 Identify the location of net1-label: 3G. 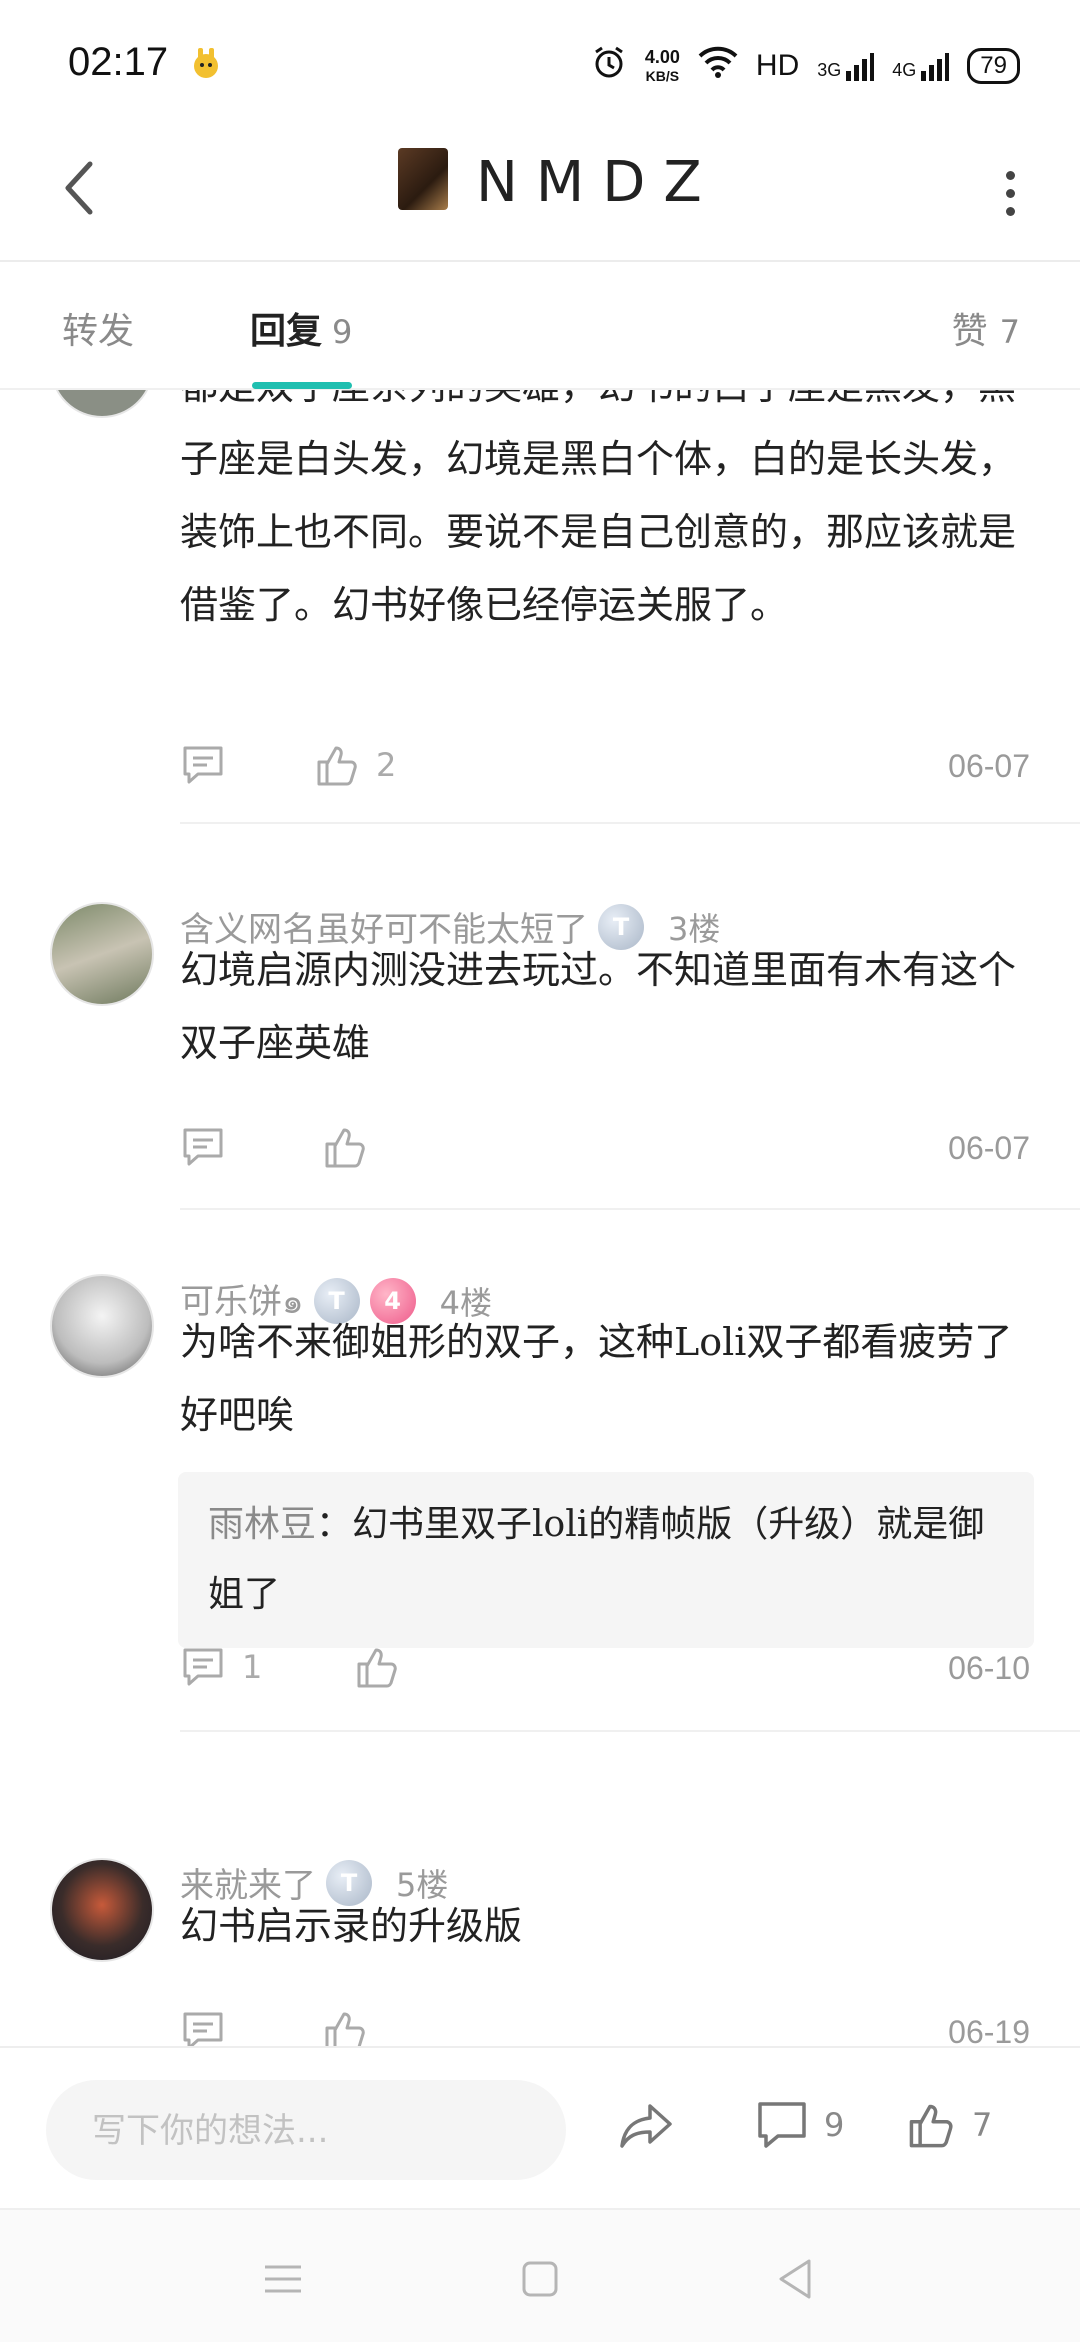
(829, 70).